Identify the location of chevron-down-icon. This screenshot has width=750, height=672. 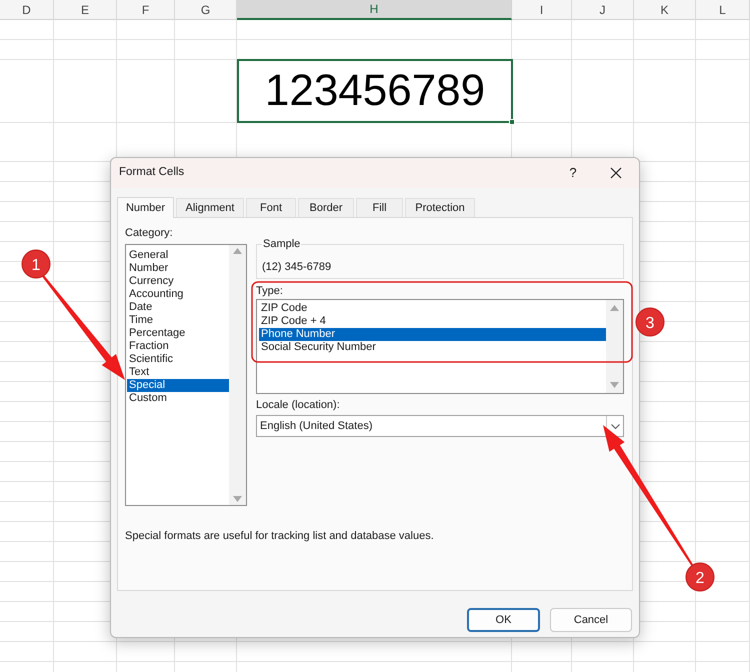
(615, 426).